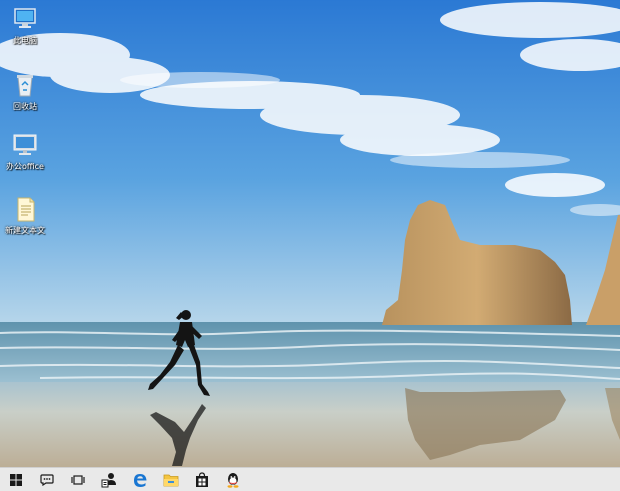 This screenshot has height=491, width=620. I want to click on qq-button, so click(232, 479).